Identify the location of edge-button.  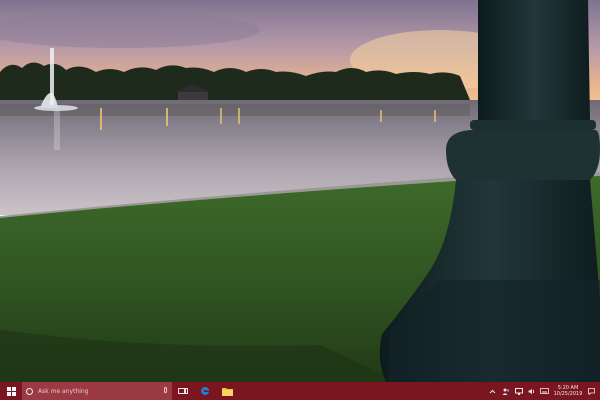
(205, 391).